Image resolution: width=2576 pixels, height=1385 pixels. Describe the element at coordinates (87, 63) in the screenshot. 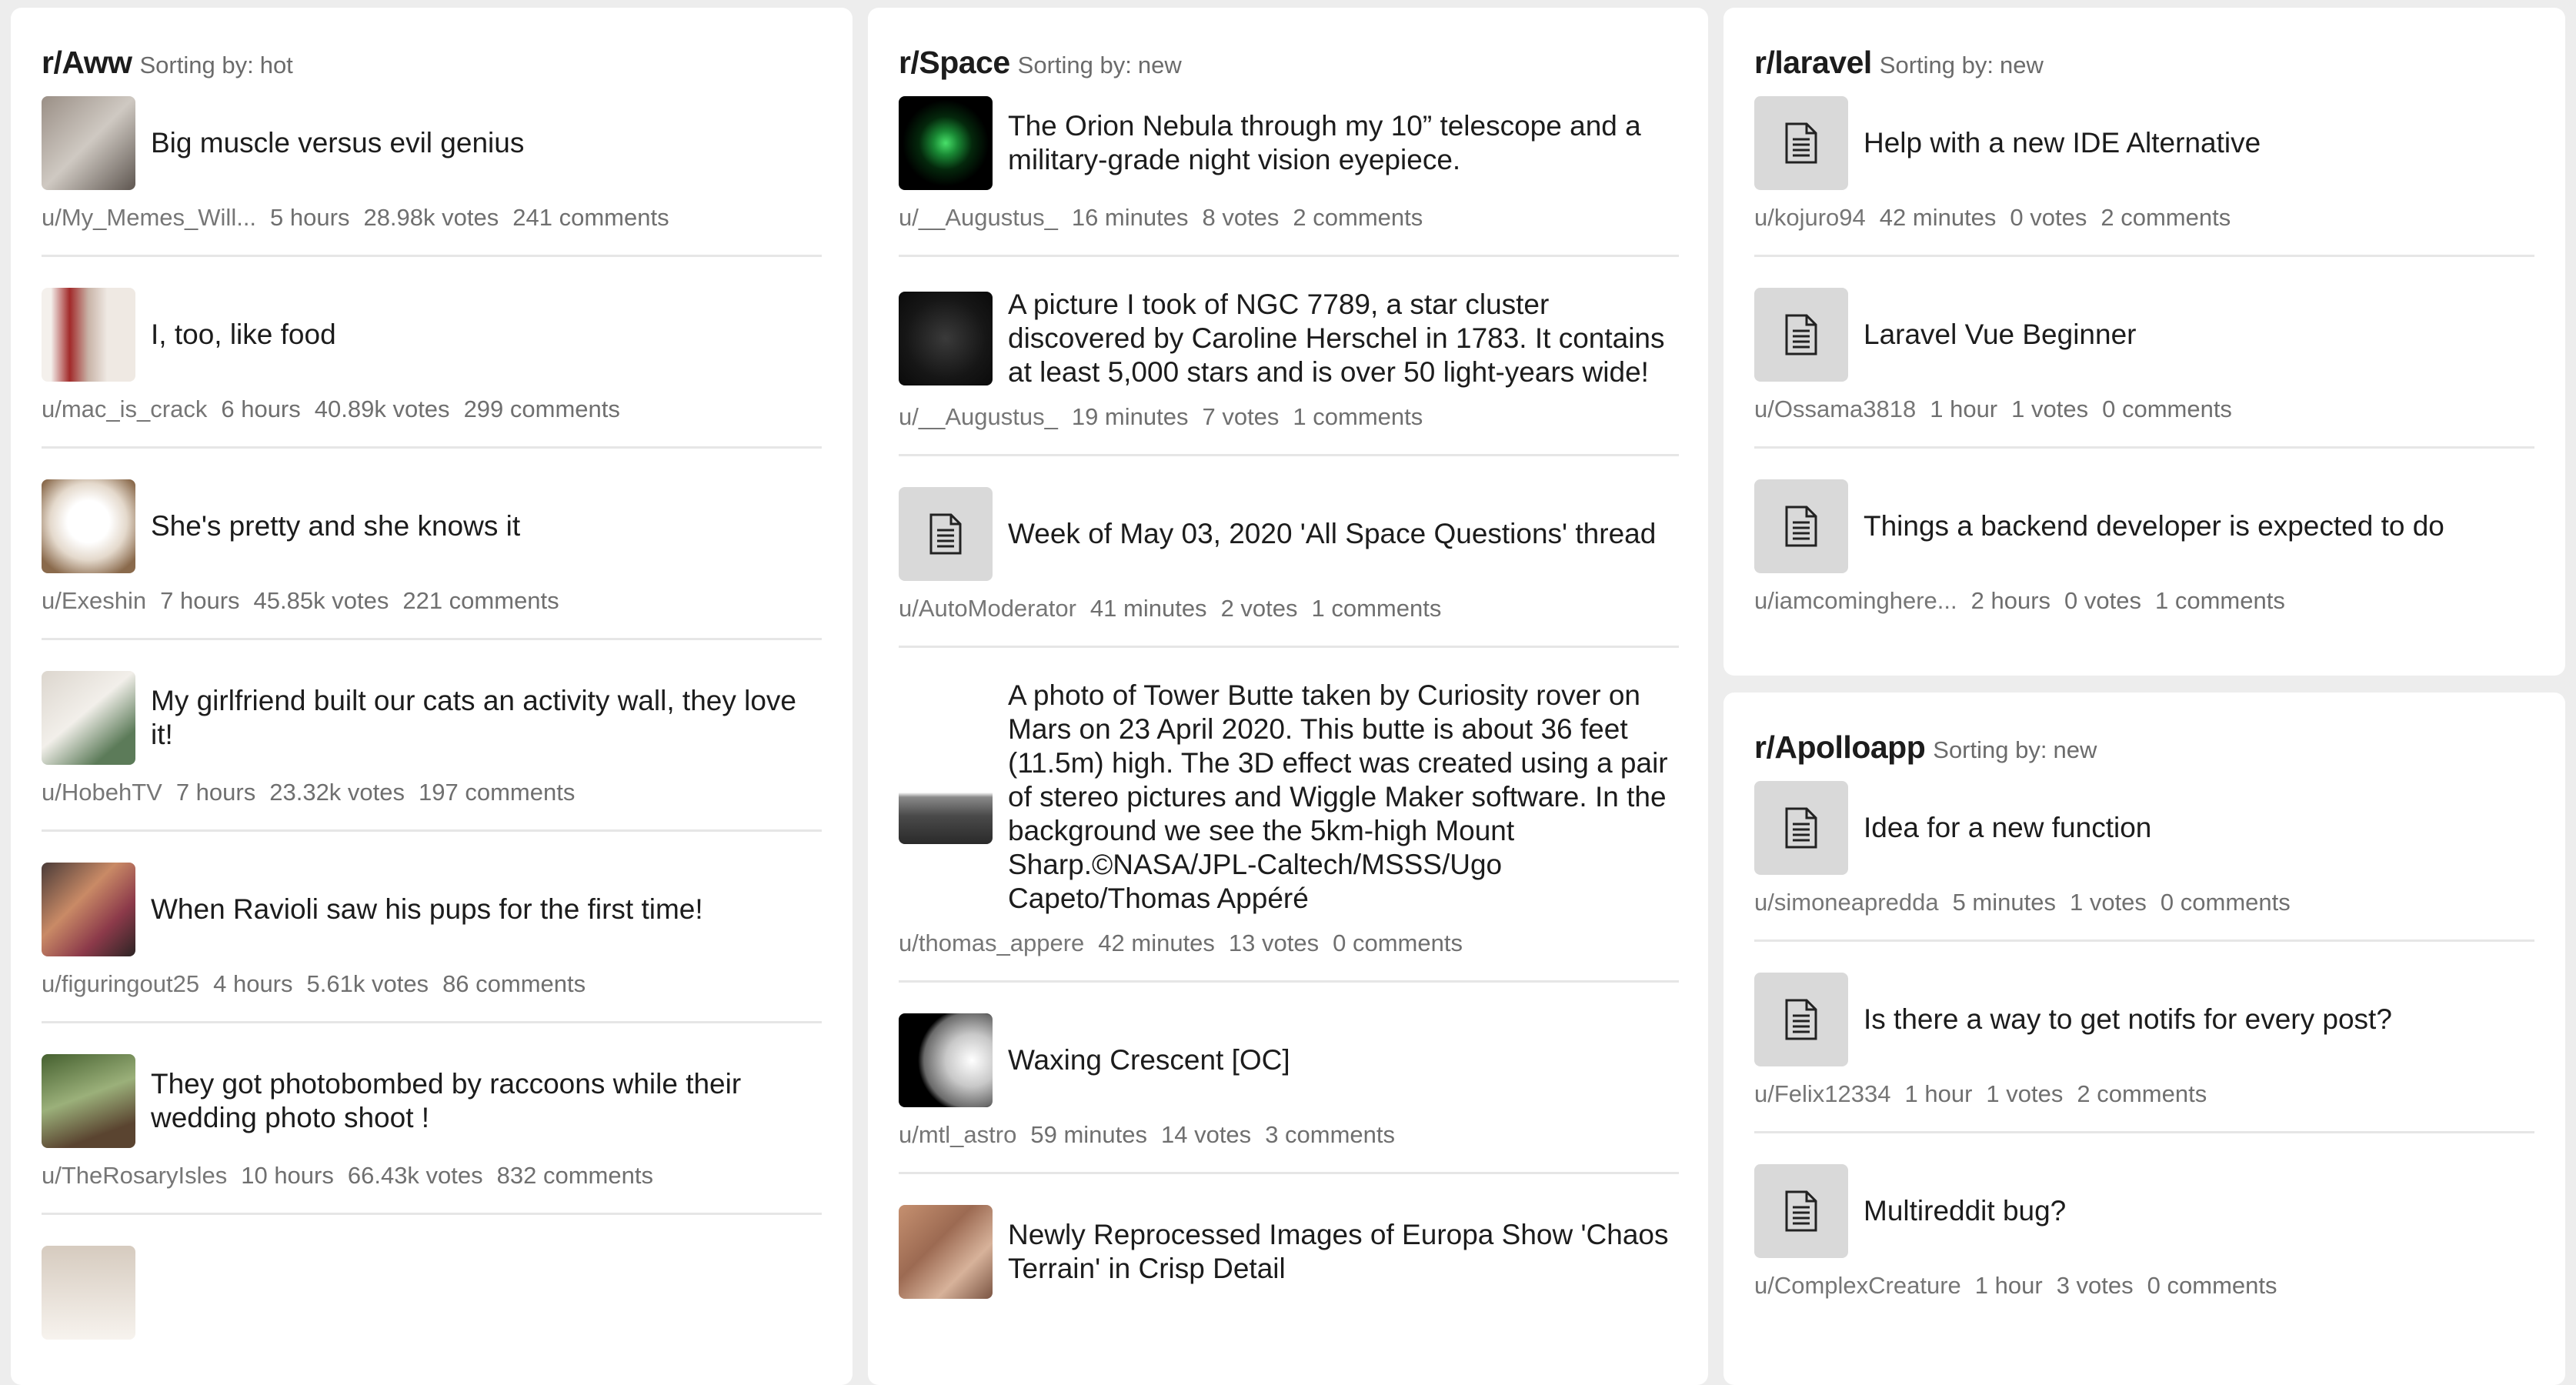

I see `subreddit-name: r/Aww` at that location.